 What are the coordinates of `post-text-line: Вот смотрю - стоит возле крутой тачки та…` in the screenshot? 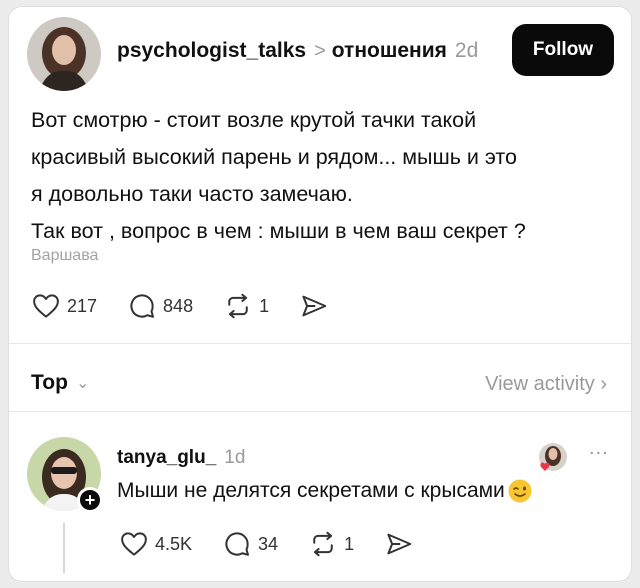 It's located at (254, 120).